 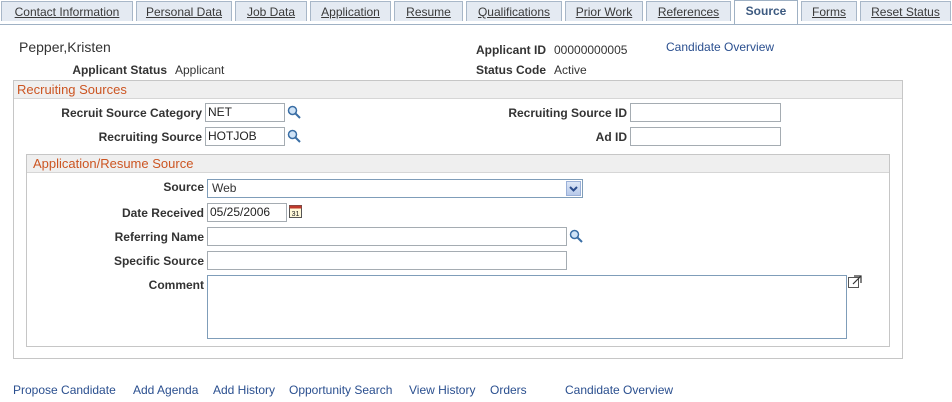 What do you see at coordinates (64, 390) in the screenshot?
I see `propose-candidate-link: Propose Candidate` at bounding box center [64, 390].